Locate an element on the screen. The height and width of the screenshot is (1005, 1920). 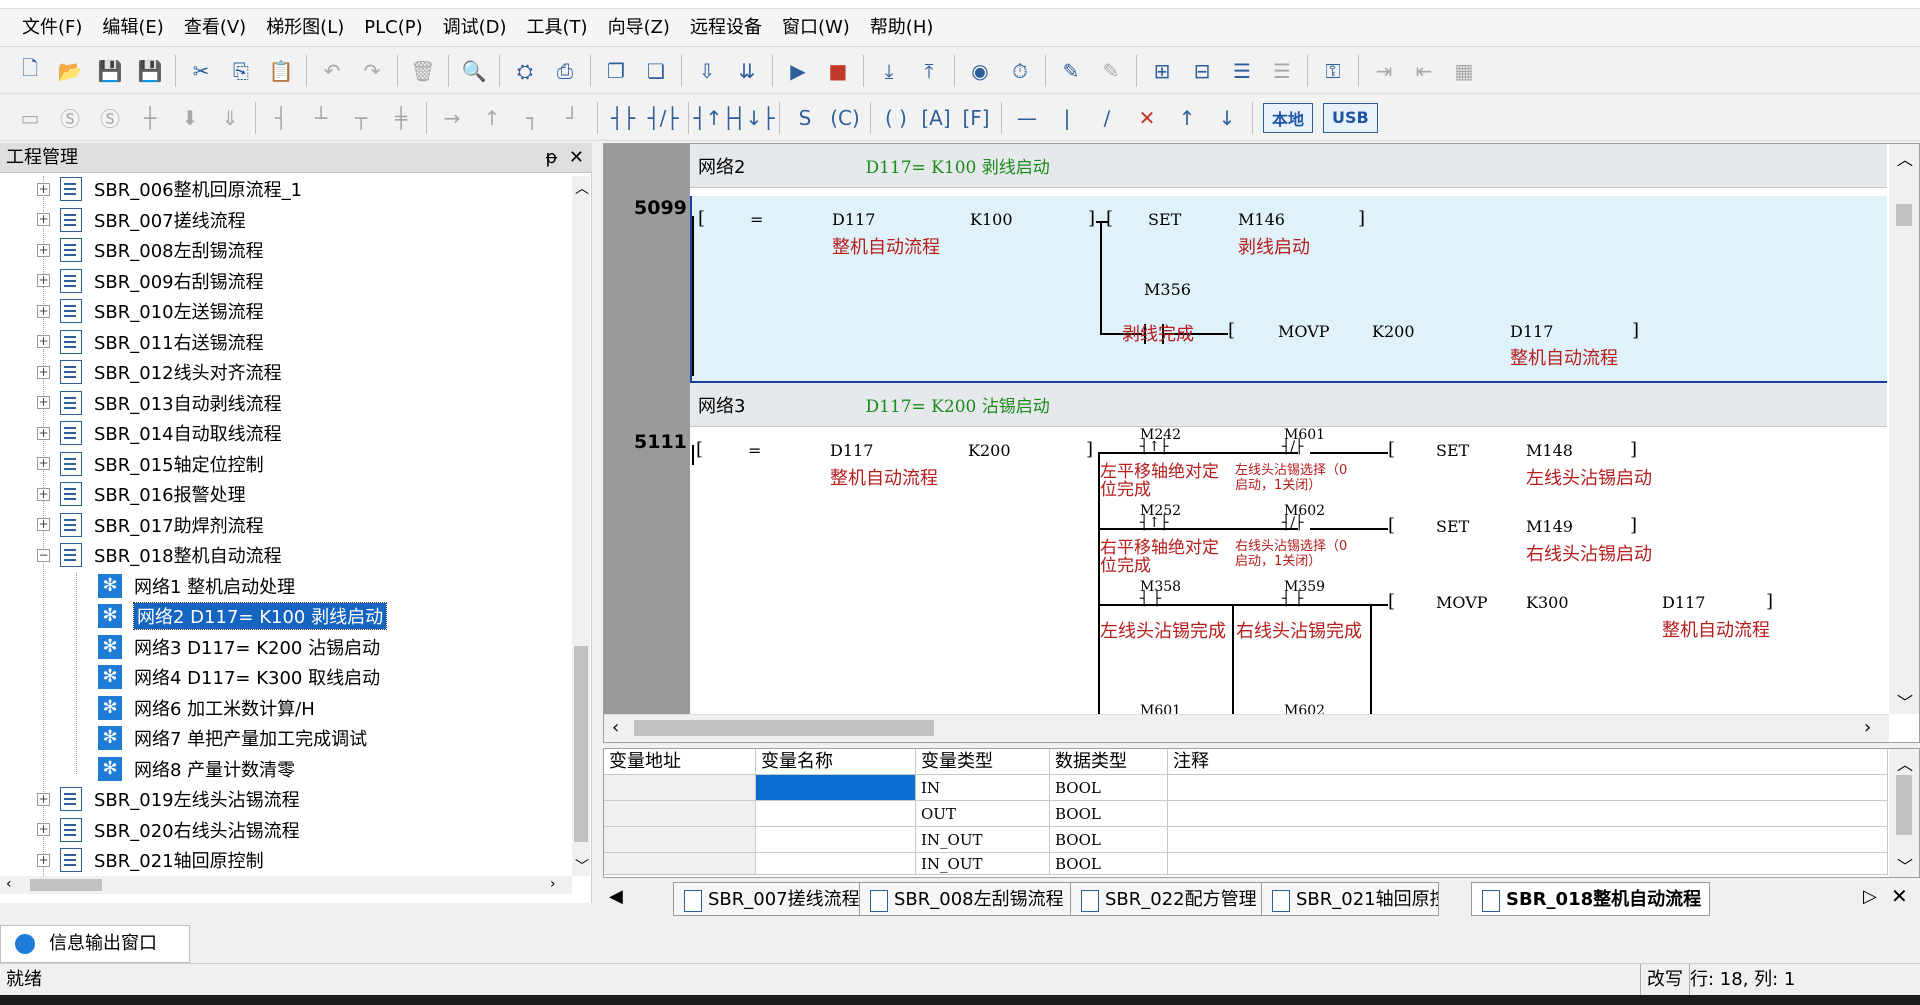
net3-r1-dst: M148 is located at coordinates (1549, 450).